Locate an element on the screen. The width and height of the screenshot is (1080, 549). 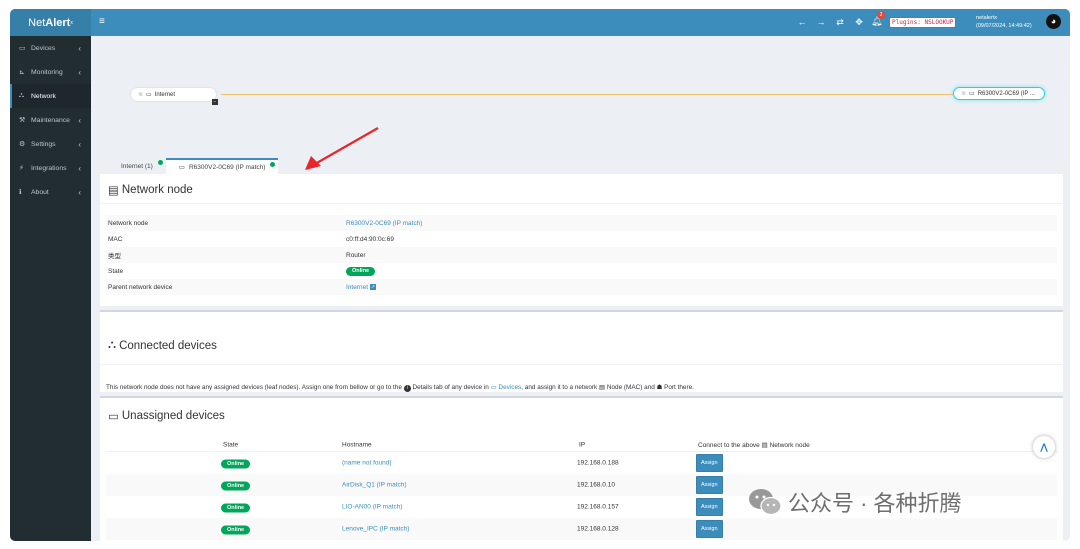
wrench-icon: ⚒ is located at coordinates (22, 120).